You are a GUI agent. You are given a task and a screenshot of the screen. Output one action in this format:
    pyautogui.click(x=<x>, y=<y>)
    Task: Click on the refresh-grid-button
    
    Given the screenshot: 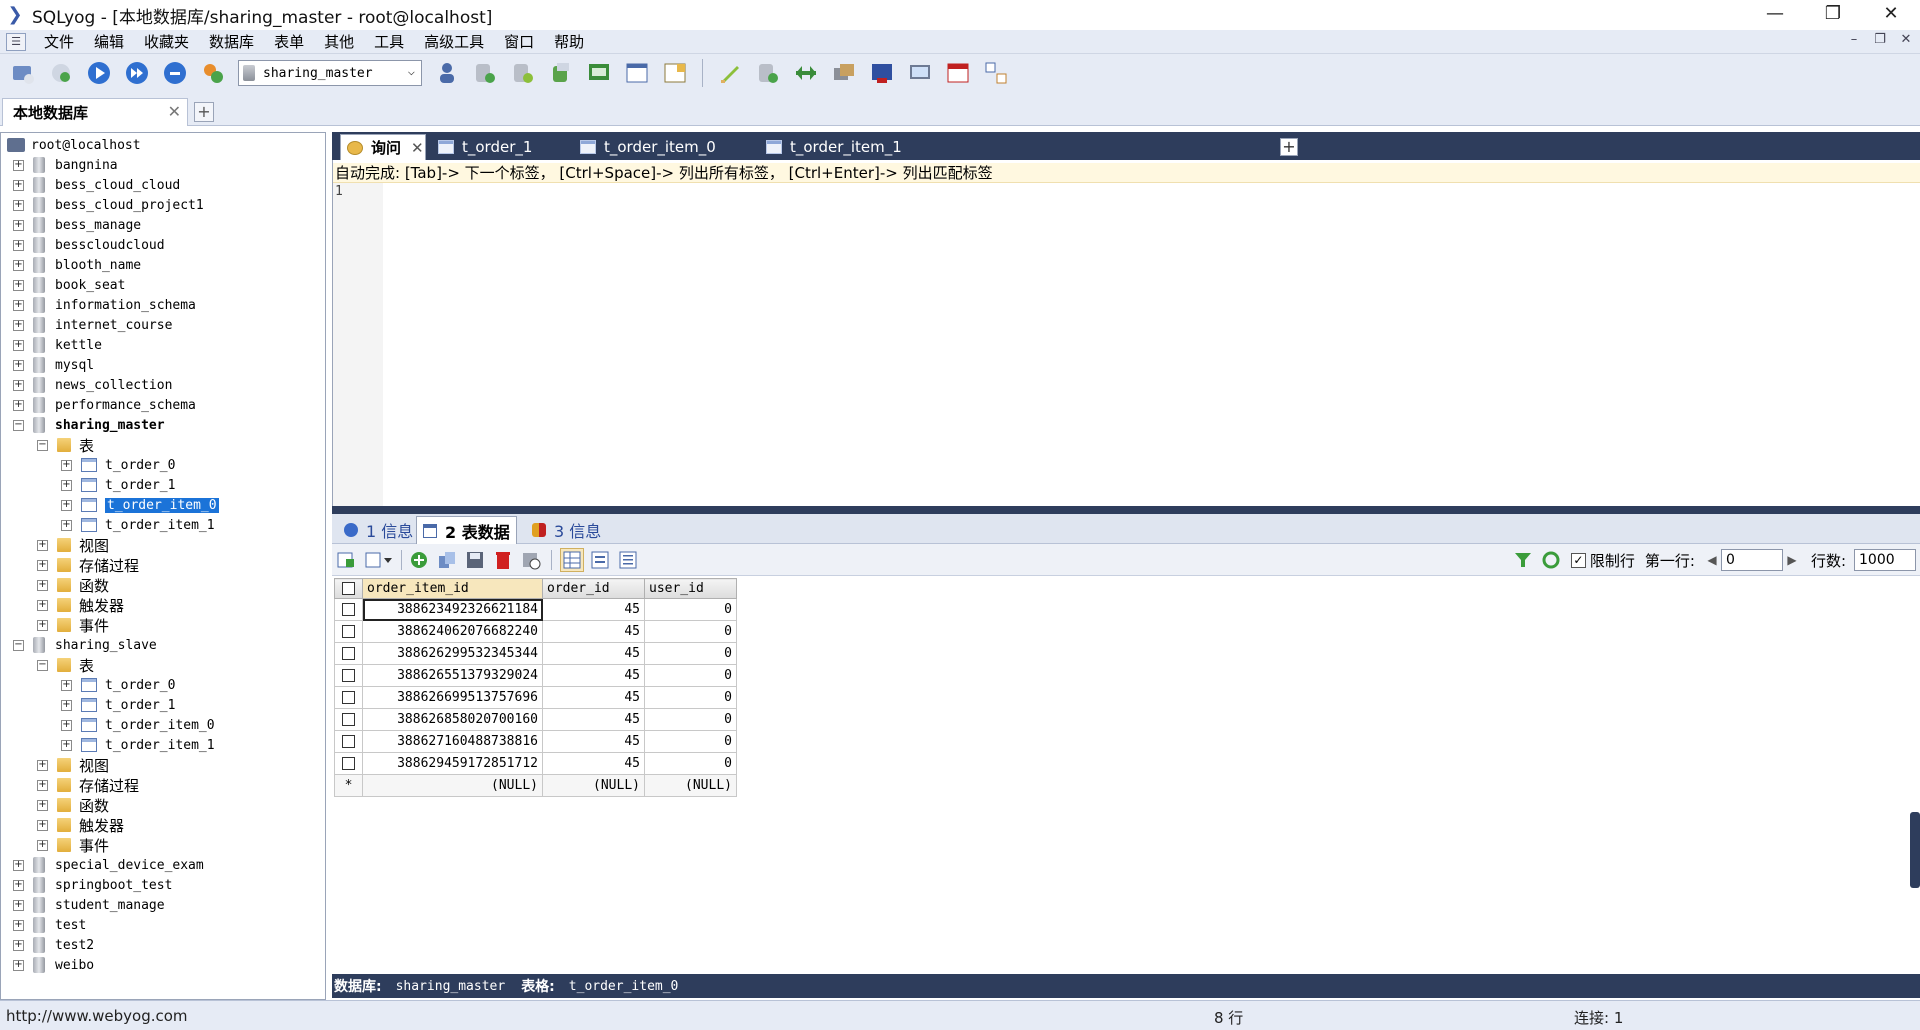 What is the action you would take?
    pyautogui.click(x=1551, y=560)
    